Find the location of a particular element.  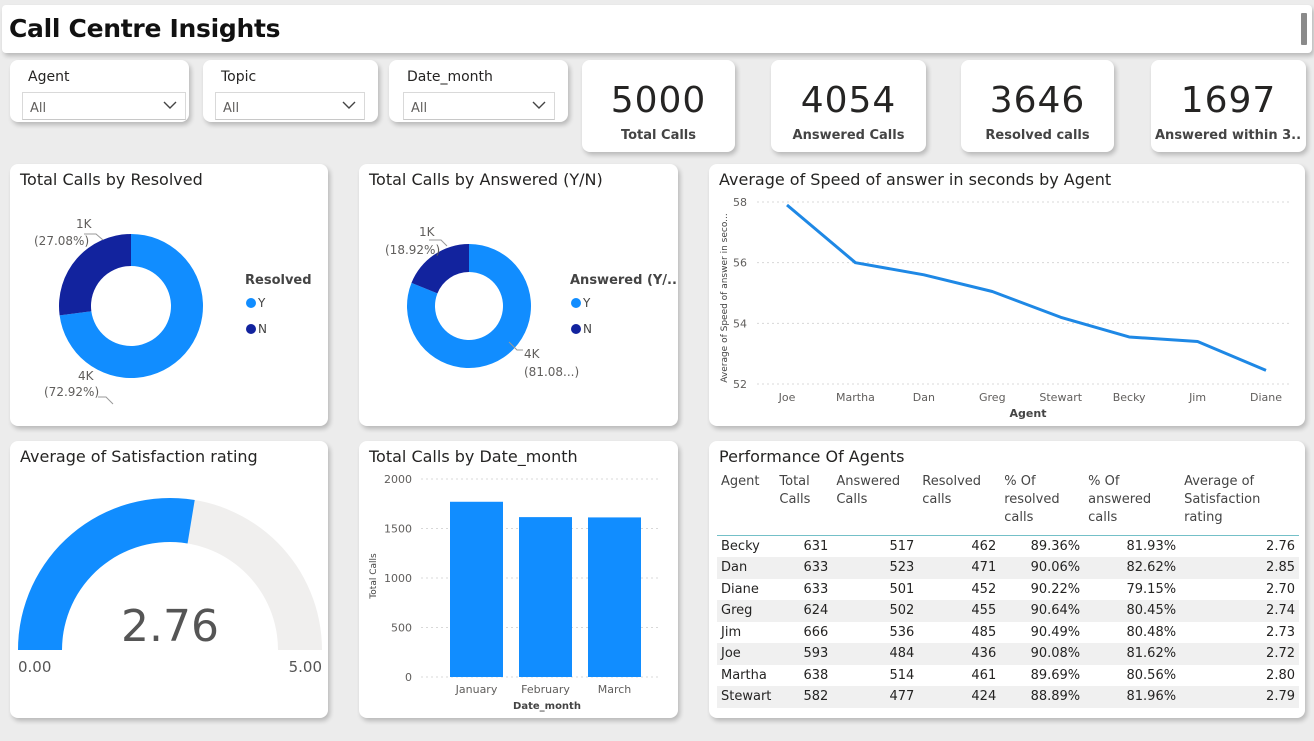

x-tick-label: Diane is located at coordinates (1266, 397).